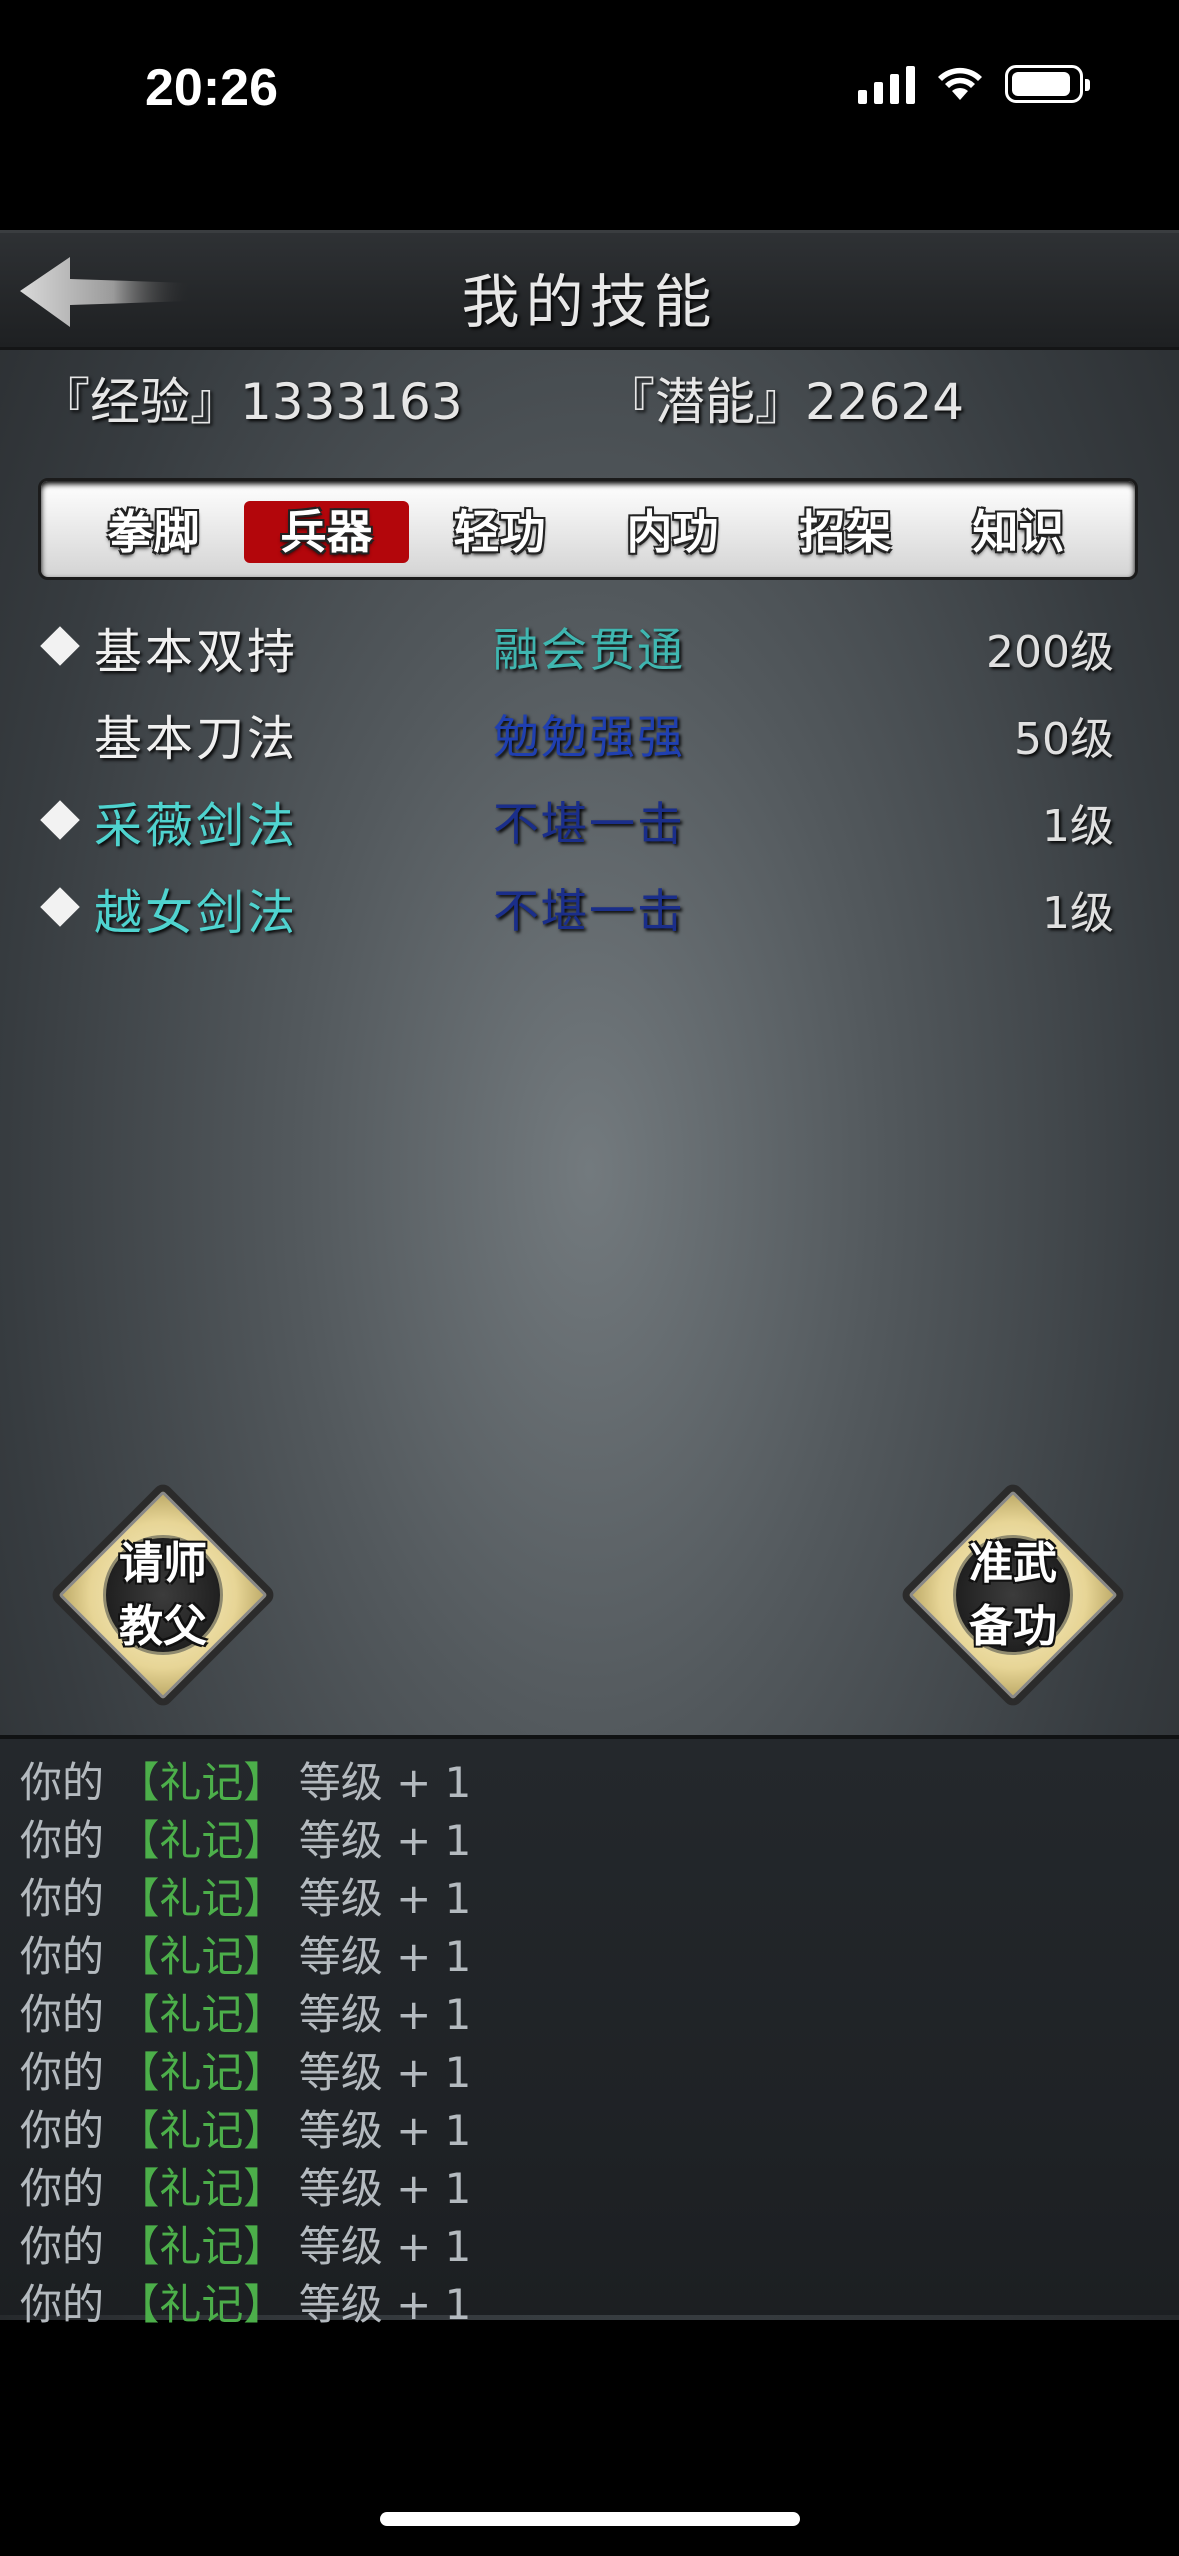 This screenshot has height=2556, width=1179. I want to click on skill-row: 越女剑法 不堪一击 1级, so click(588, 906).